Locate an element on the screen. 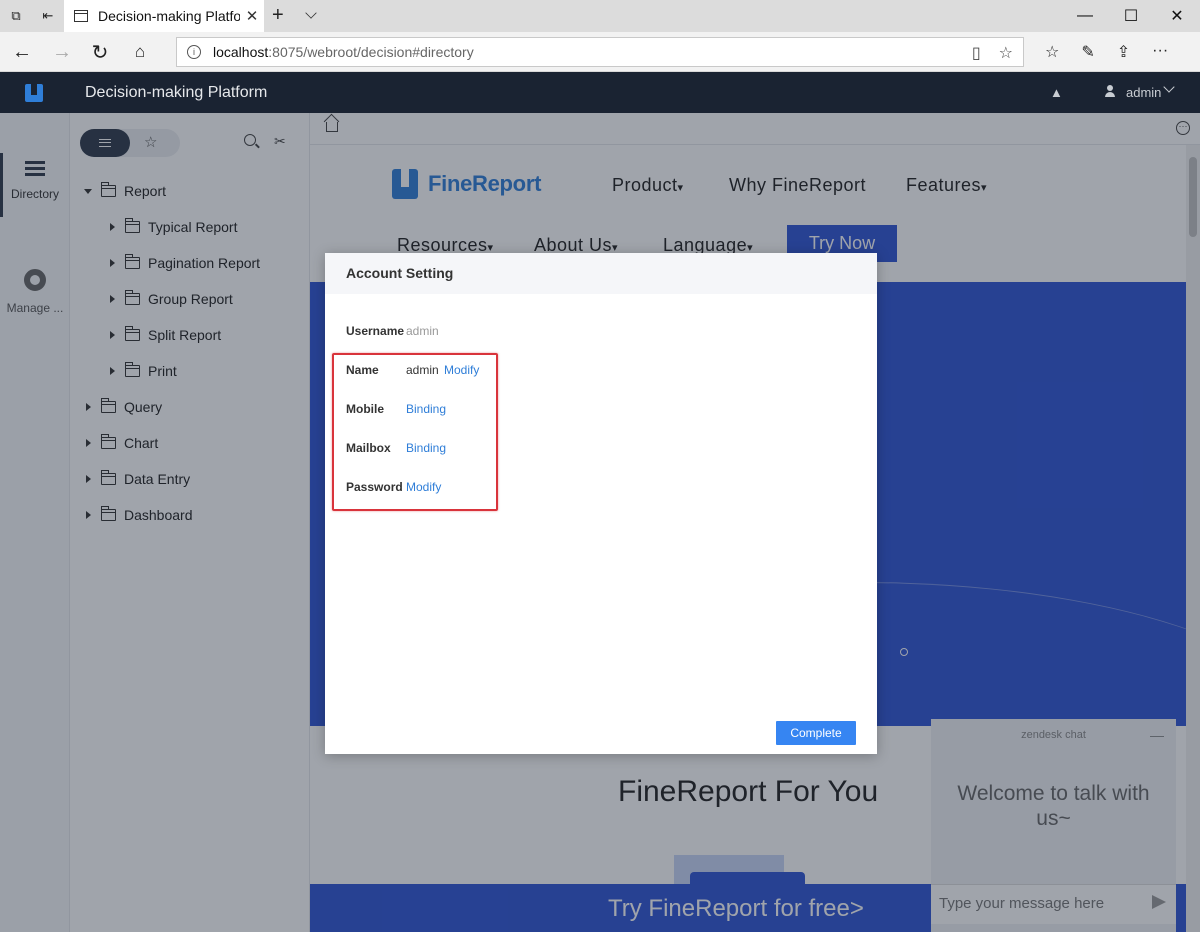 This screenshot has width=1200, height=932. page-icon is located at coordinates (81, 16).